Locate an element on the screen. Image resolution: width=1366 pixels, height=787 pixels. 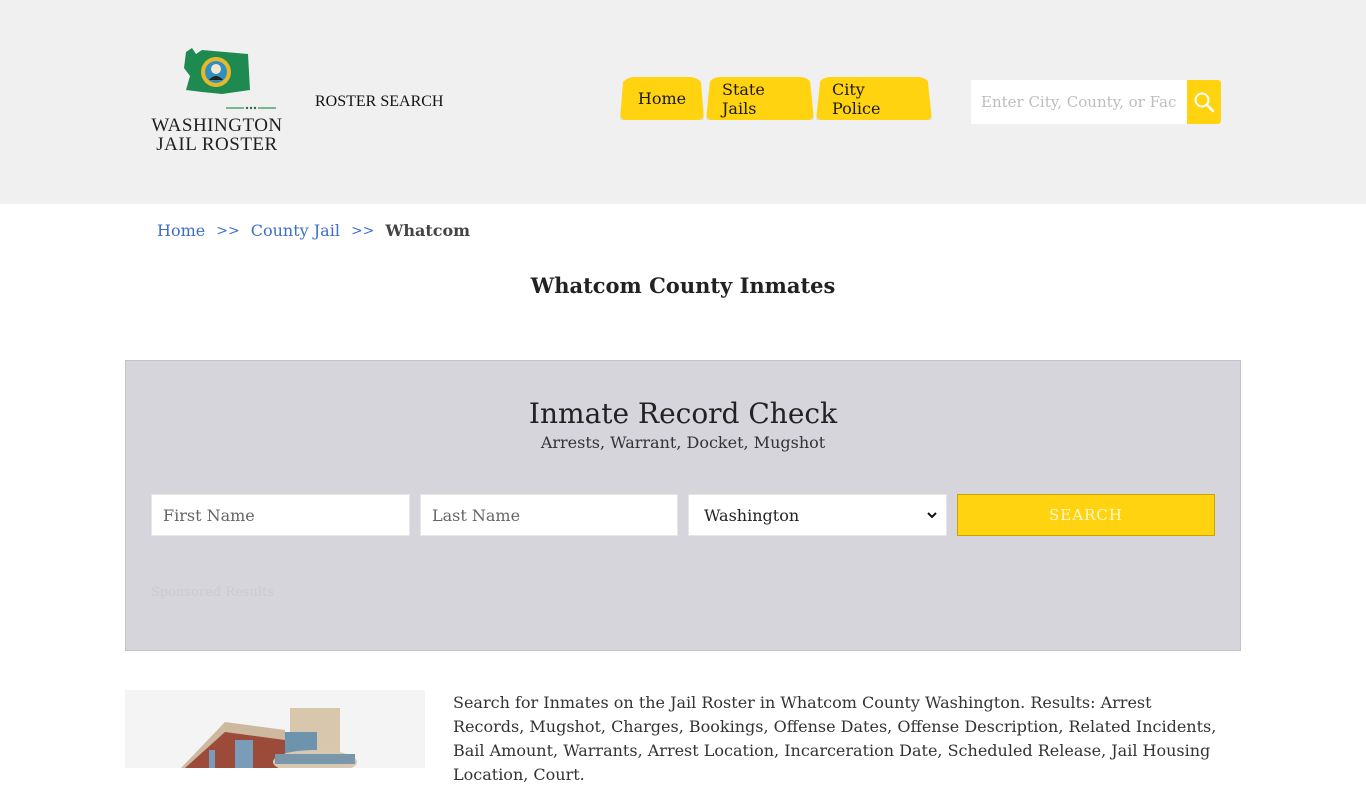
breadcrumb: Home >> County Jail >> Whatcom is located at coordinates (313, 231).